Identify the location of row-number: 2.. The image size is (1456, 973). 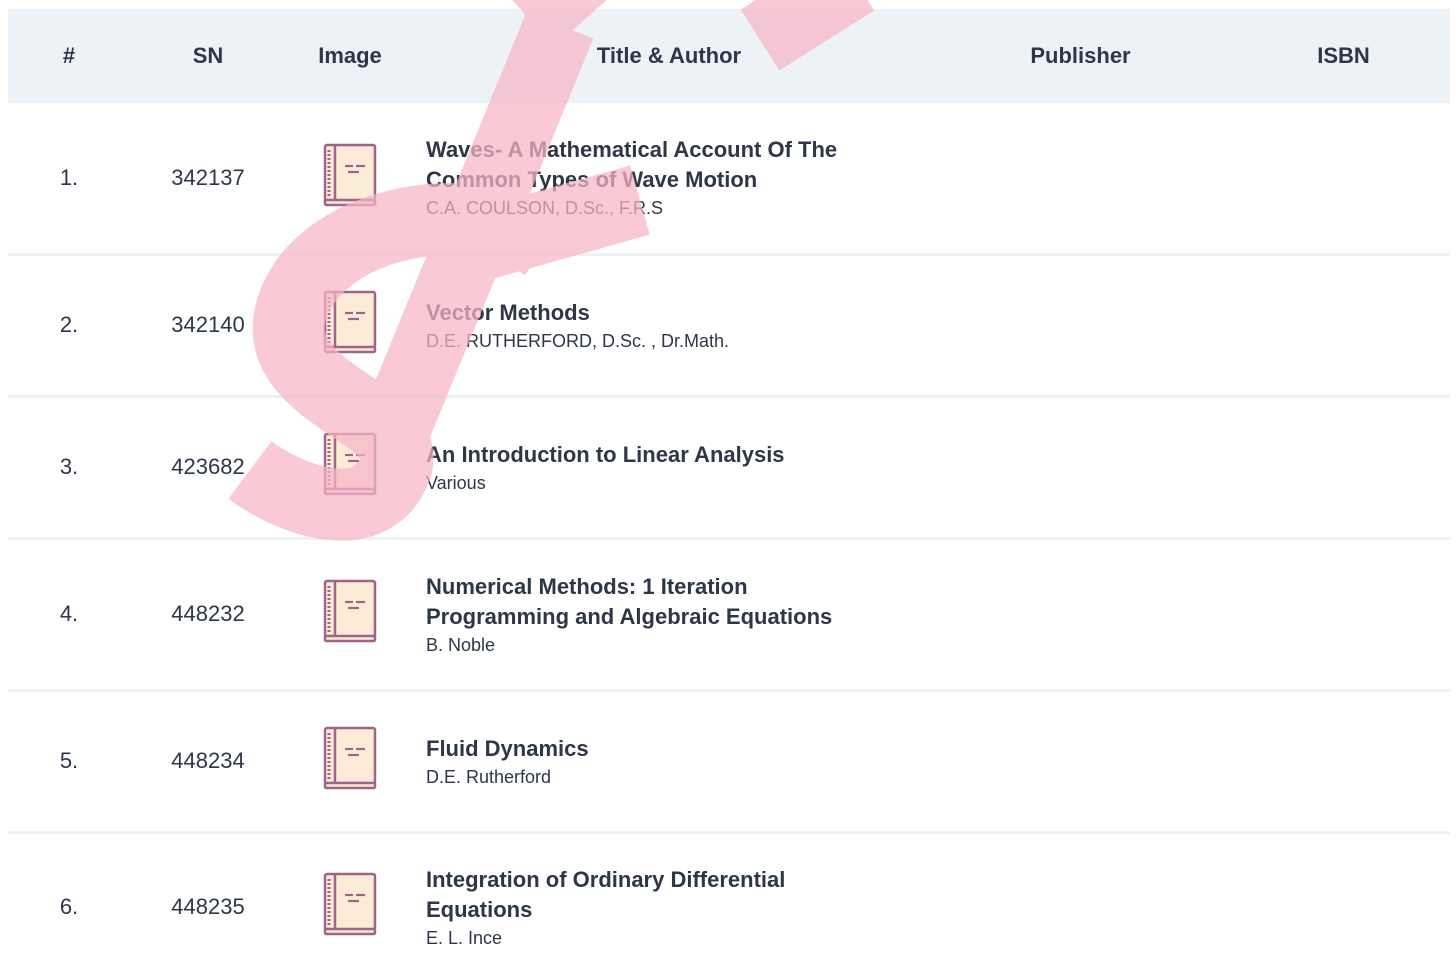
(69, 324).